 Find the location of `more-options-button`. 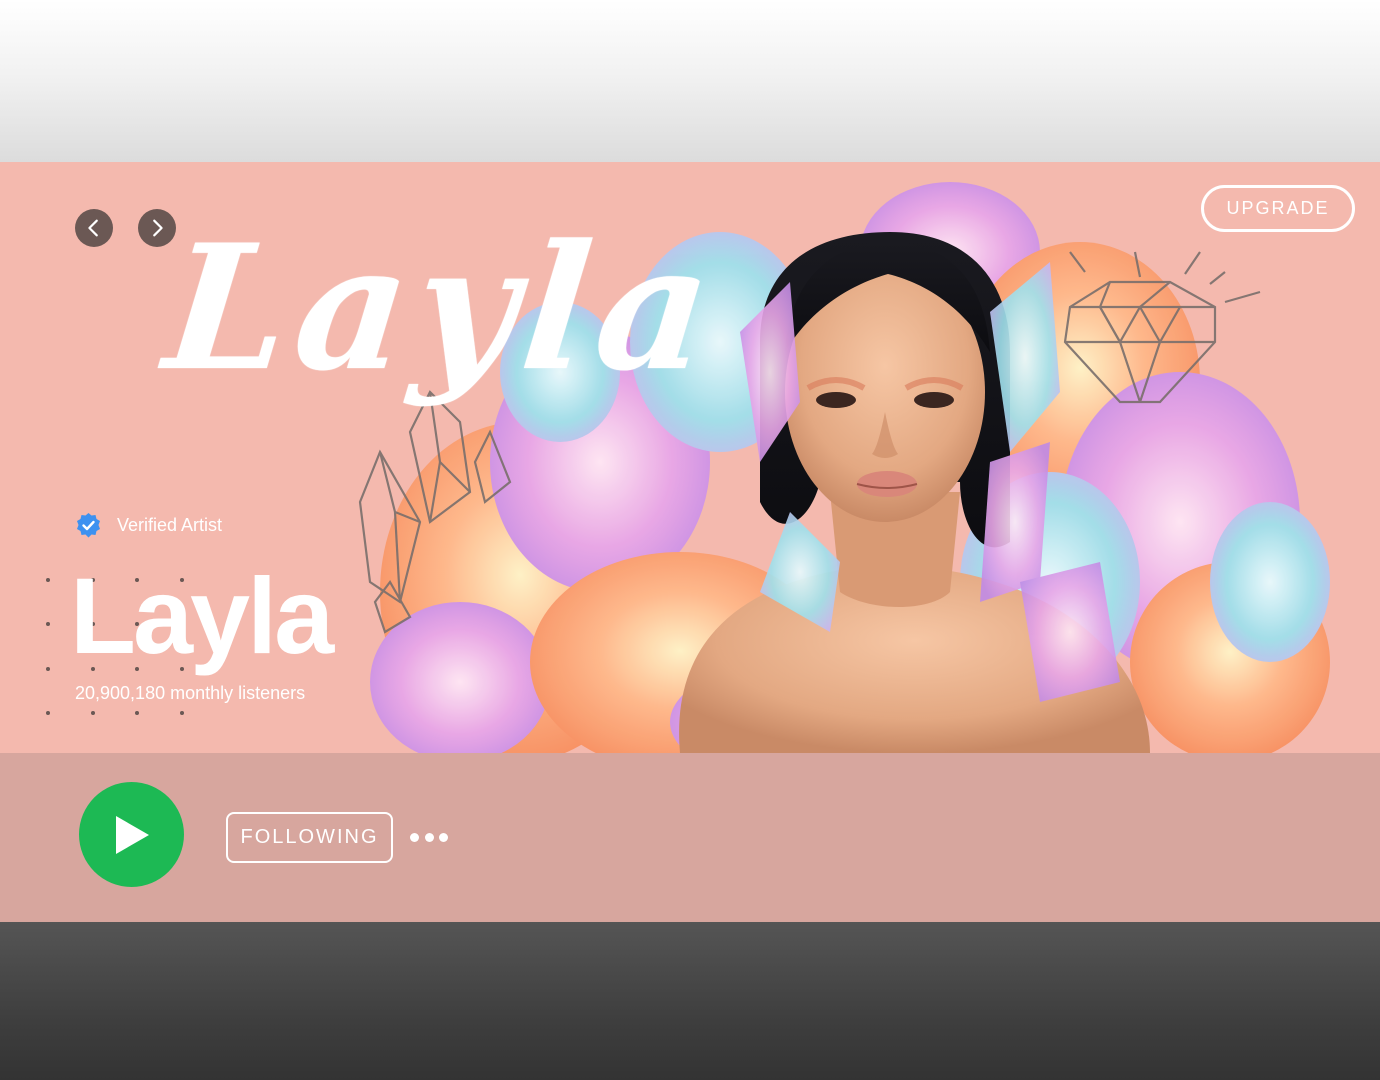

more-options-button is located at coordinates (429, 837).